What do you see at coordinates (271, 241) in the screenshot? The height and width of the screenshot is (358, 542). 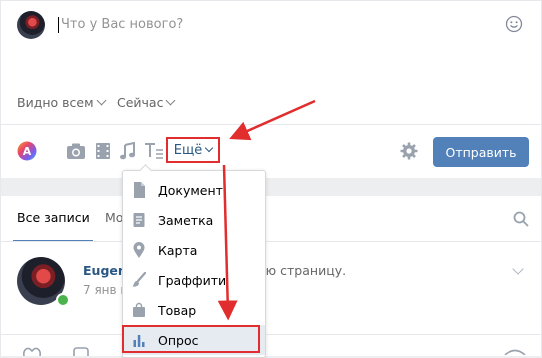 I see `feed-divider` at bounding box center [271, 241].